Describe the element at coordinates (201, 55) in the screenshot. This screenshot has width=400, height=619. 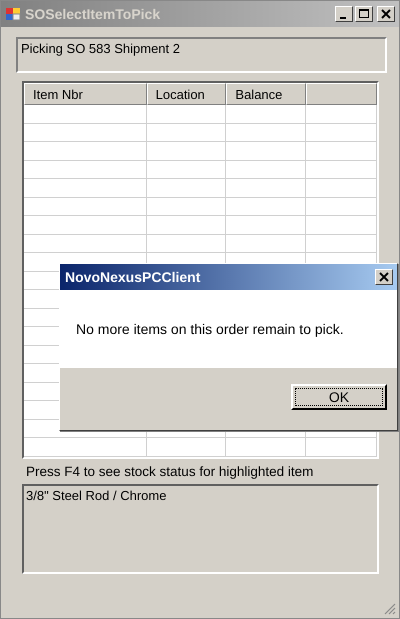
I see `header-field: Picking SO 583 Shipment 2` at that location.